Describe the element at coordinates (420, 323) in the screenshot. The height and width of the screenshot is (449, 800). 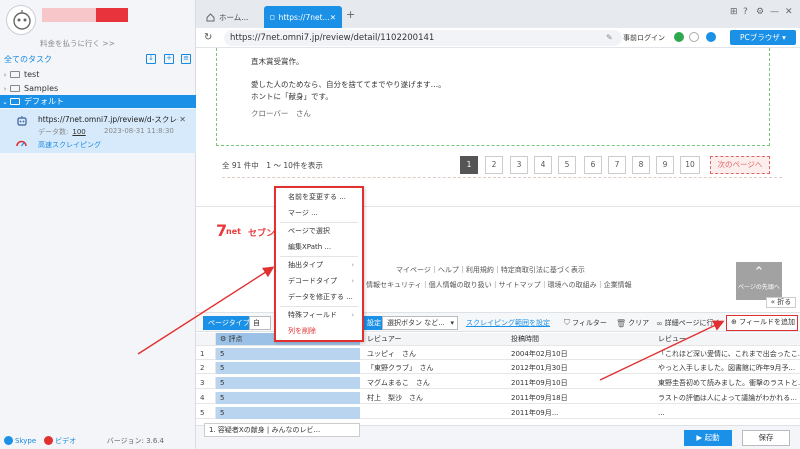
I see `button-select-dropdown: 選択ボタン など... ▾` at that location.